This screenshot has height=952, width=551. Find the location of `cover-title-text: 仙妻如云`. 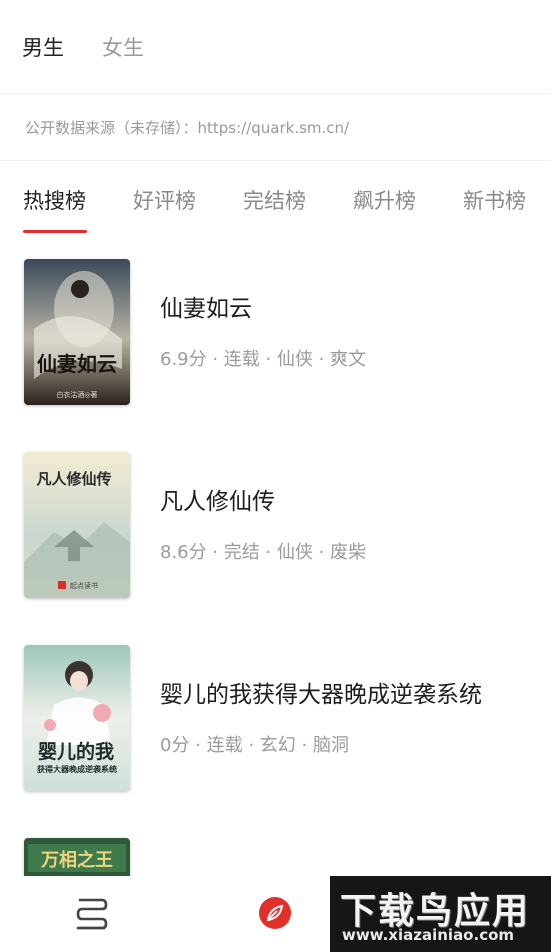

cover-title-text: 仙妻如云 is located at coordinates (77, 364).